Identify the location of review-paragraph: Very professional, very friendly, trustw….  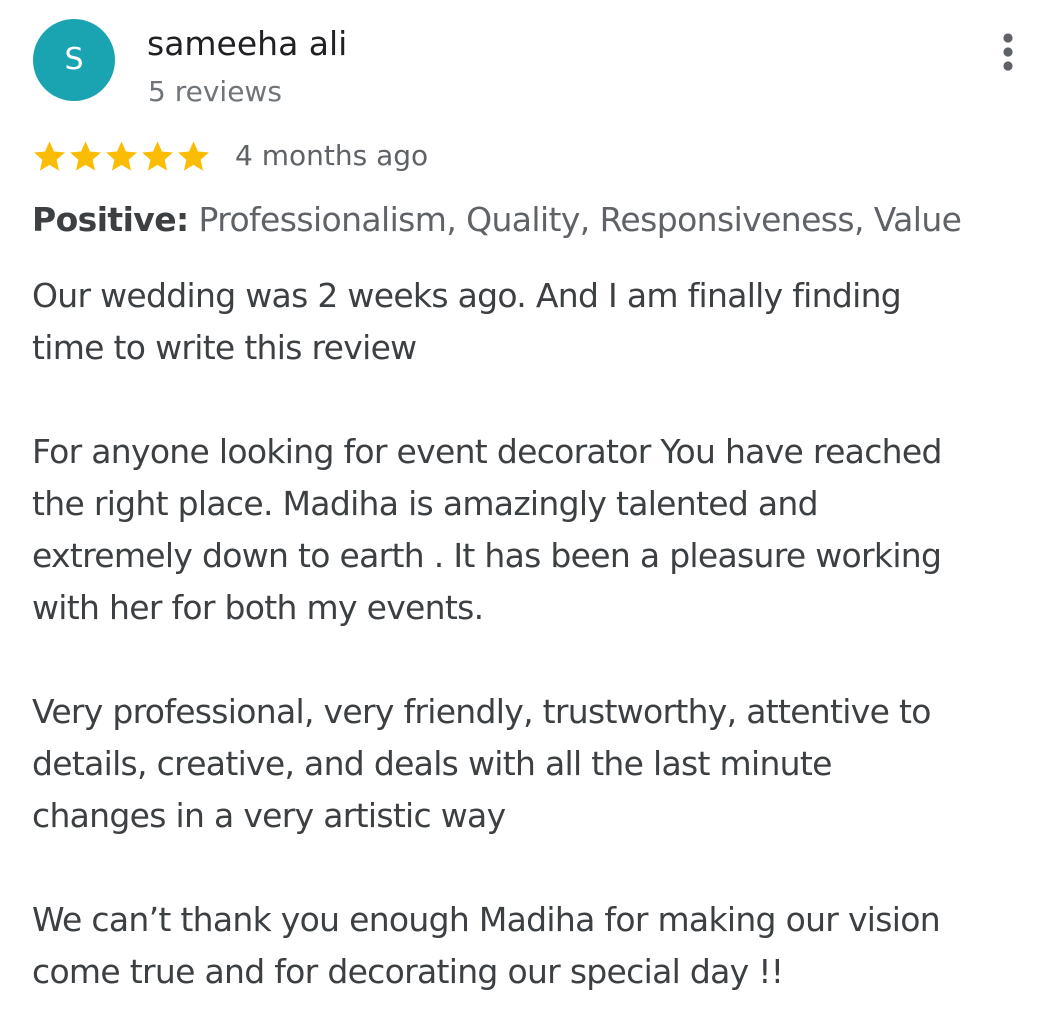
(527, 764).